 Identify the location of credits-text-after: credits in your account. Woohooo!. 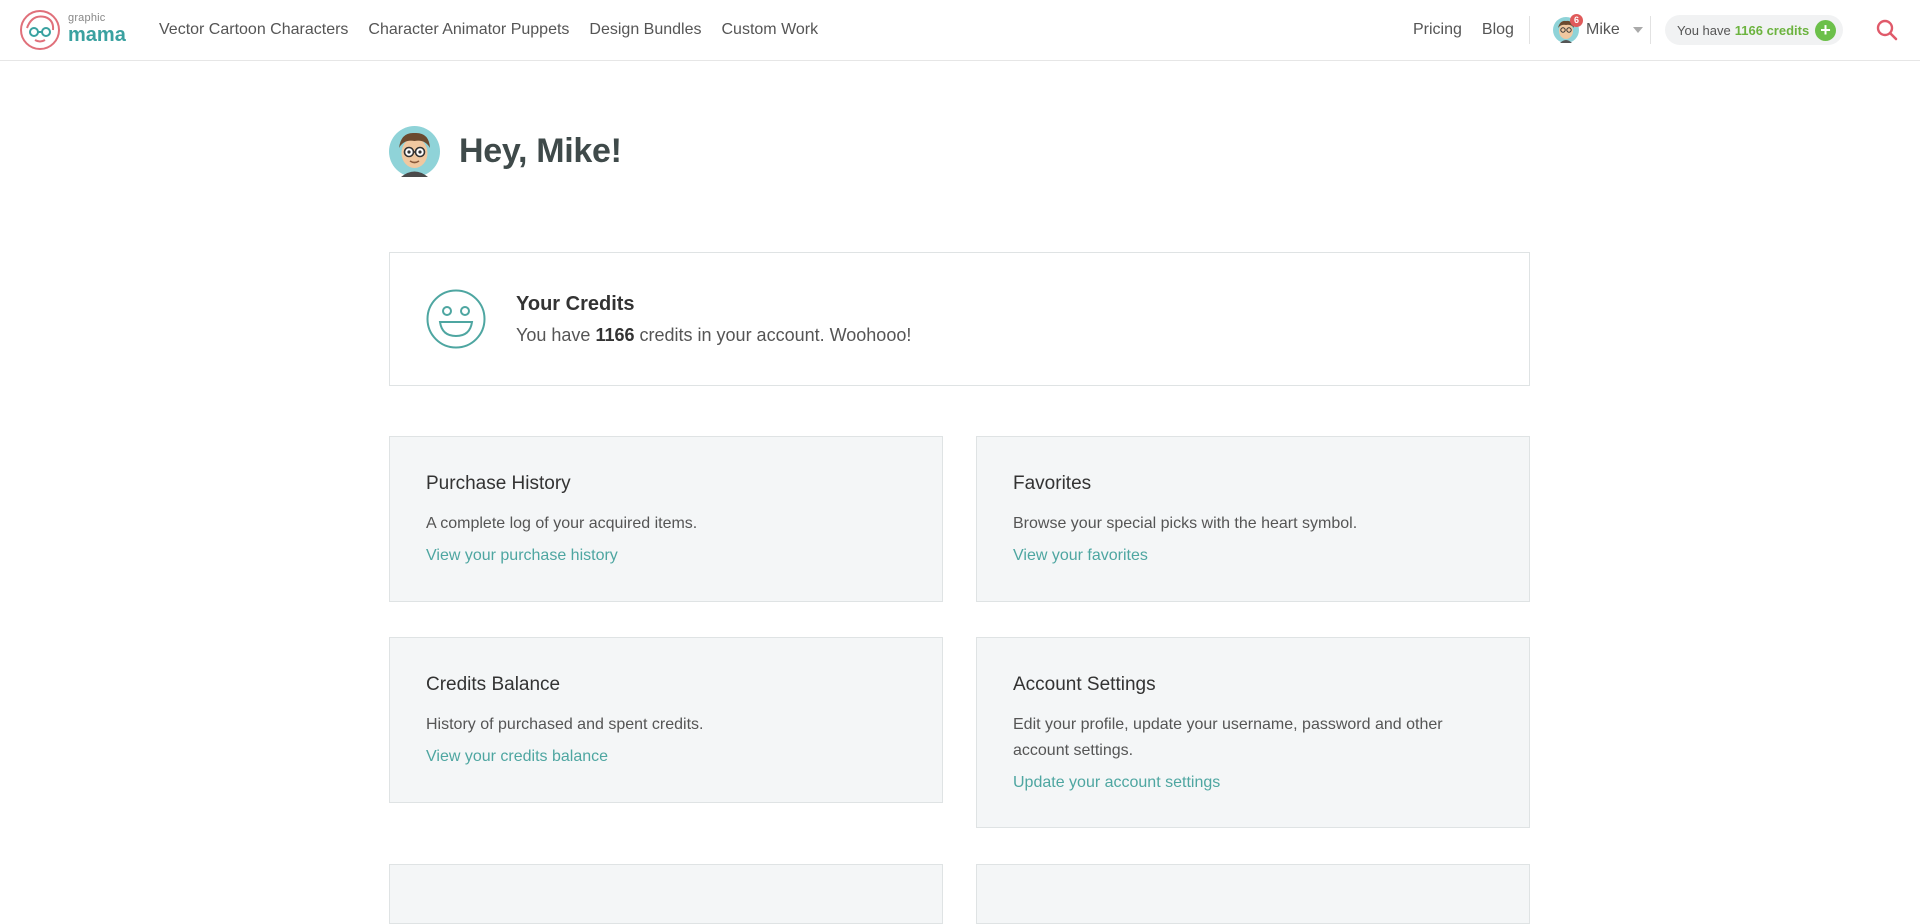
(775, 335).